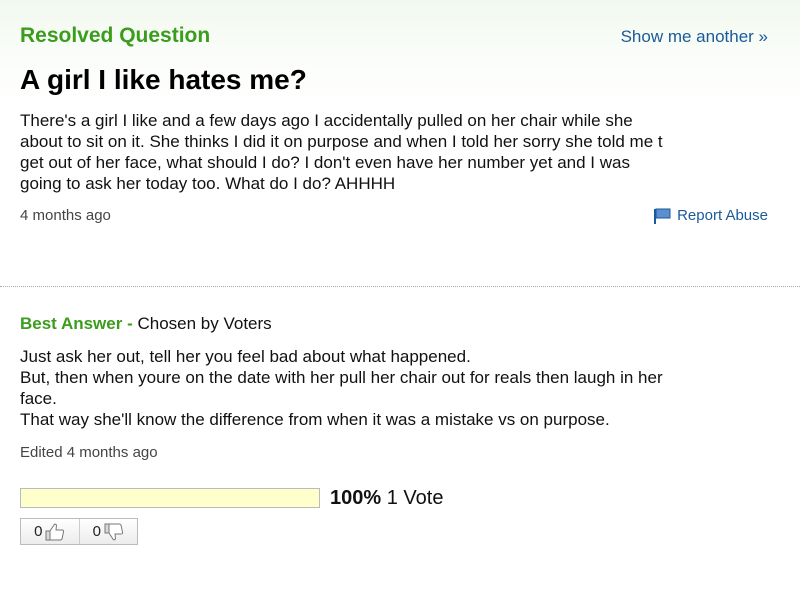  Describe the element at coordinates (694, 37) in the screenshot. I see `show-me-another-link: Show me another »` at that location.